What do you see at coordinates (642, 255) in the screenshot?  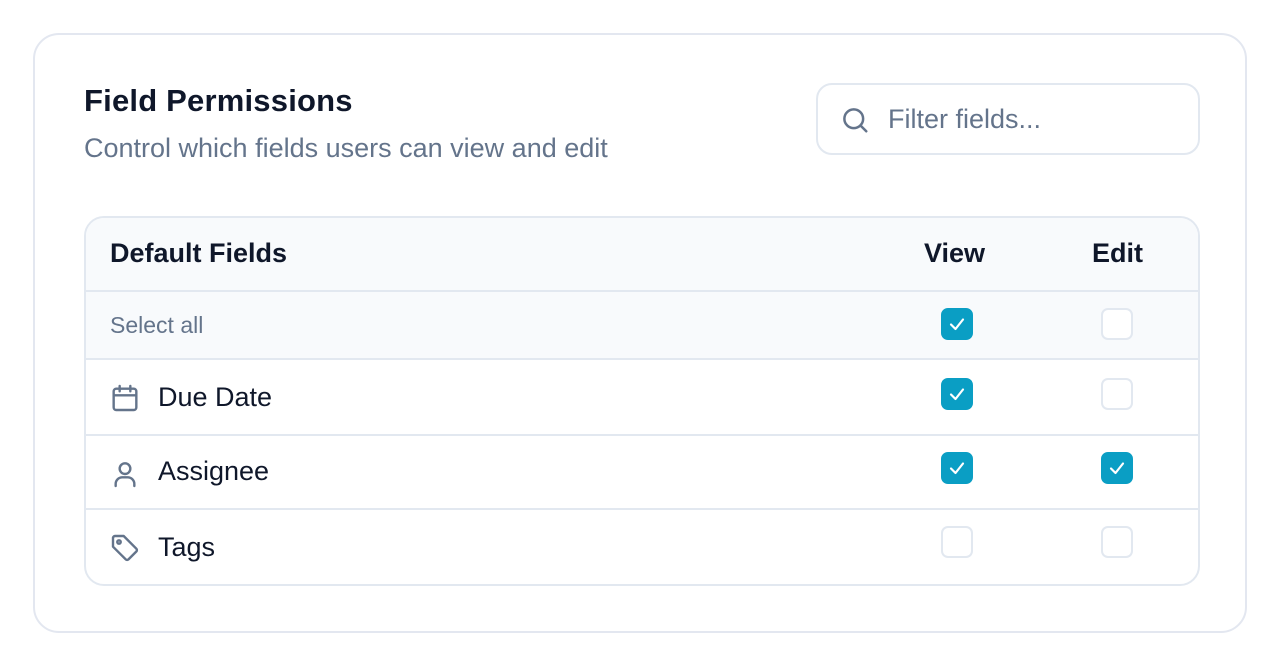 I see `table-header-row: Default Fields View Edit` at bounding box center [642, 255].